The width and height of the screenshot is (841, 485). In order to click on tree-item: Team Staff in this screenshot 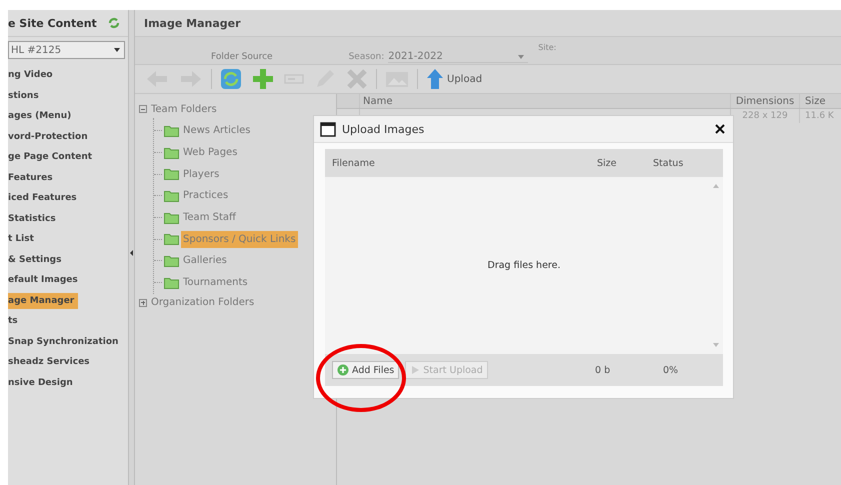, I will do `click(209, 217)`.